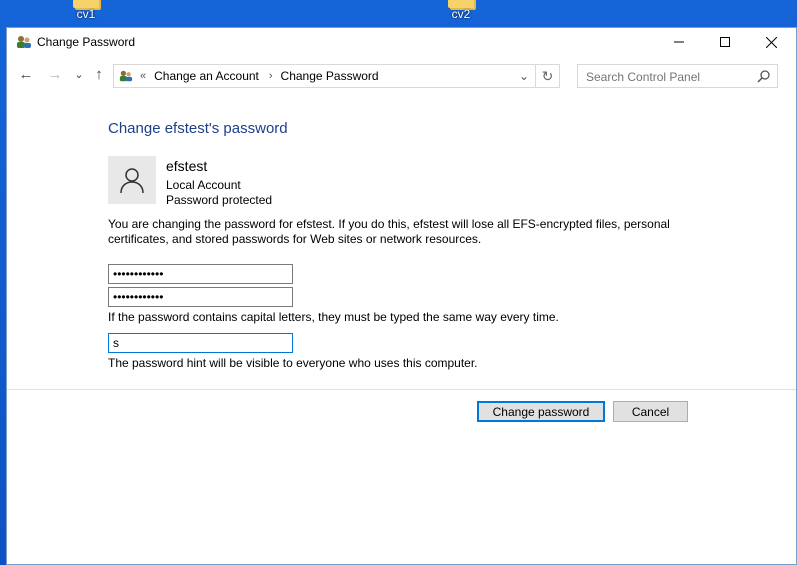 This screenshot has width=797, height=565. What do you see at coordinates (524, 76) in the screenshot?
I see `address-dropdown-icon: ⌄` at bounding box center [524, 76].